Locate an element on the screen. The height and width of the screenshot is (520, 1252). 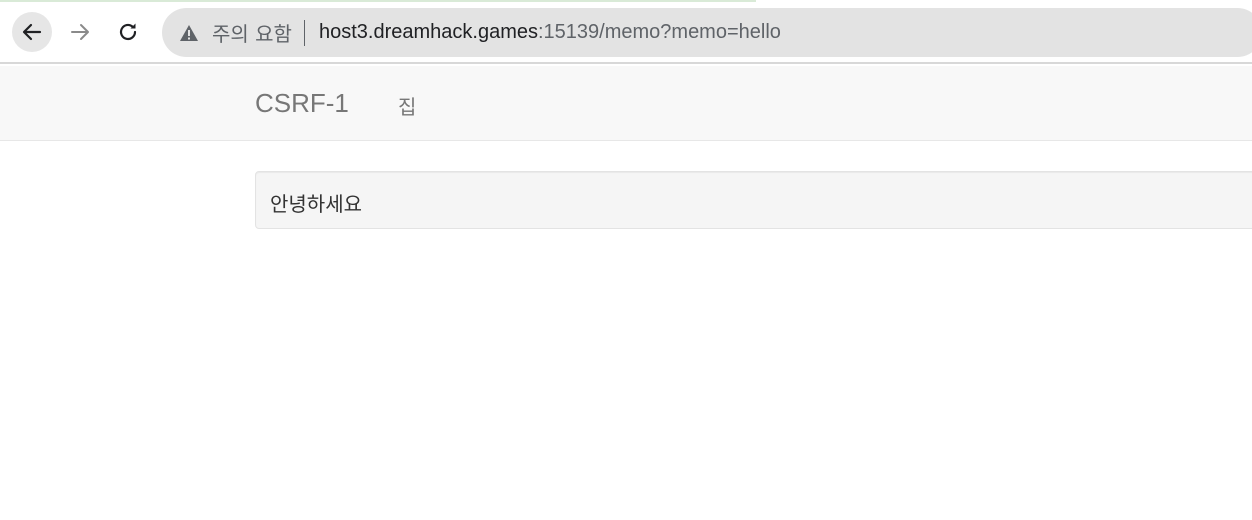
url-separator is located at coordinates (304, 32).